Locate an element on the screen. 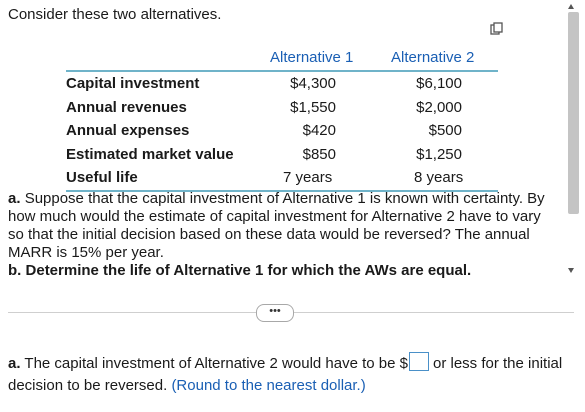  row-label: Useful life is located at coordinates (102, 177).